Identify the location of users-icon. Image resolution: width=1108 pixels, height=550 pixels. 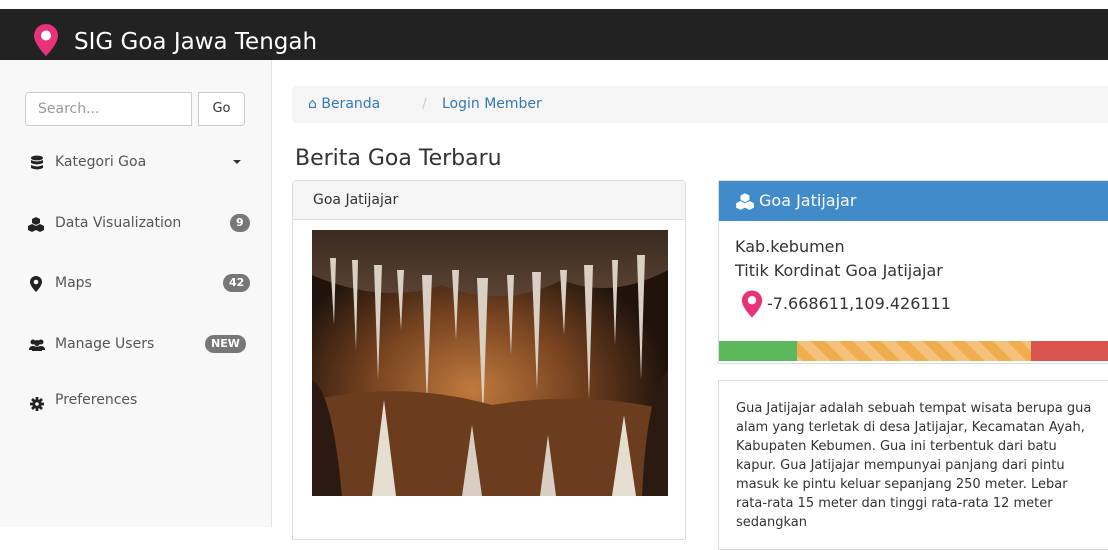
(36, 345).